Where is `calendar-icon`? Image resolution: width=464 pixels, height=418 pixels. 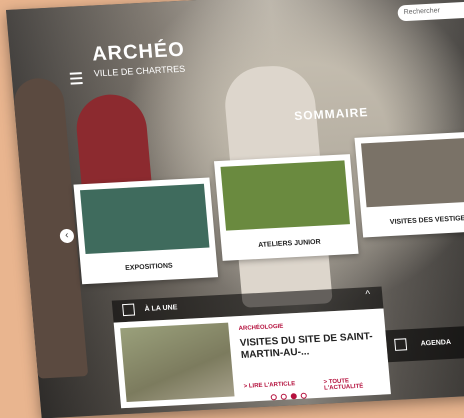 calendar-icon is located at coordinates (401, 344).